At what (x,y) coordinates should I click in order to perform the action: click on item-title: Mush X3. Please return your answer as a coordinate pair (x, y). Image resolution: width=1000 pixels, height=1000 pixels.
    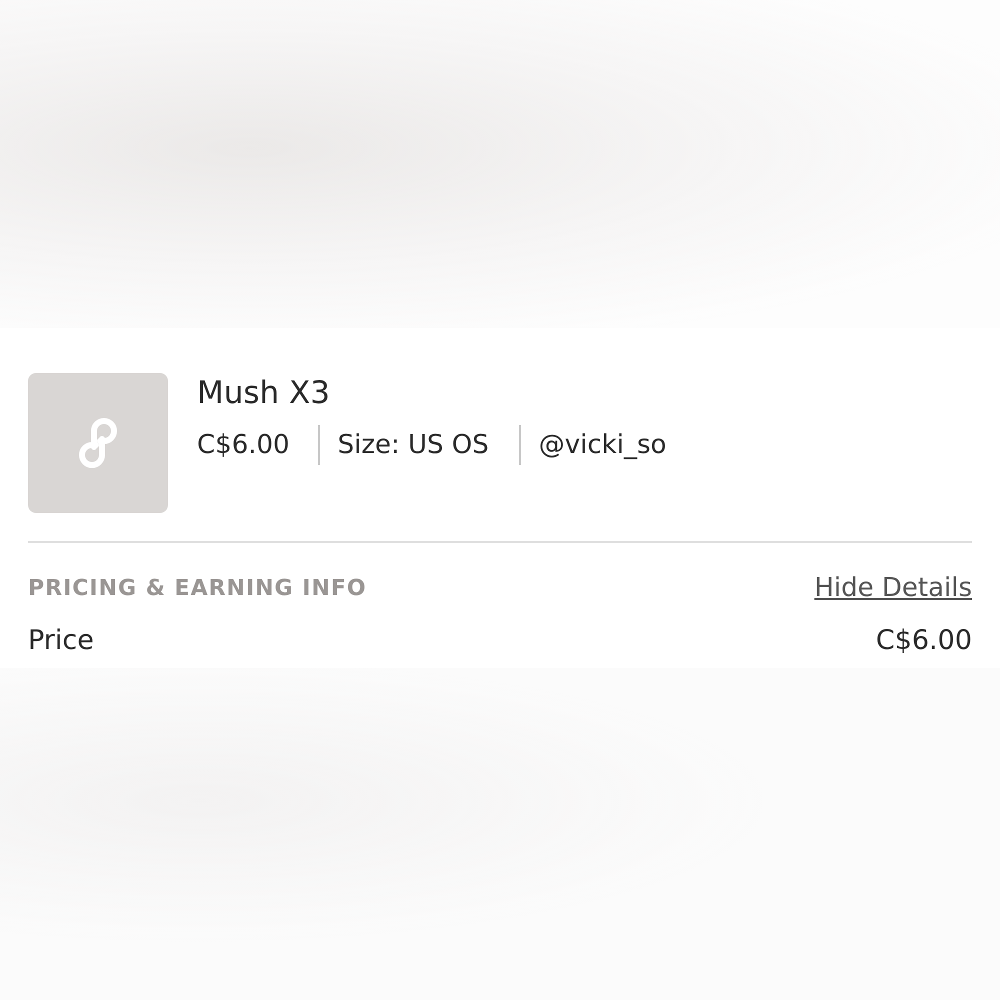
    Looking at the image, I should click on (264, 393).